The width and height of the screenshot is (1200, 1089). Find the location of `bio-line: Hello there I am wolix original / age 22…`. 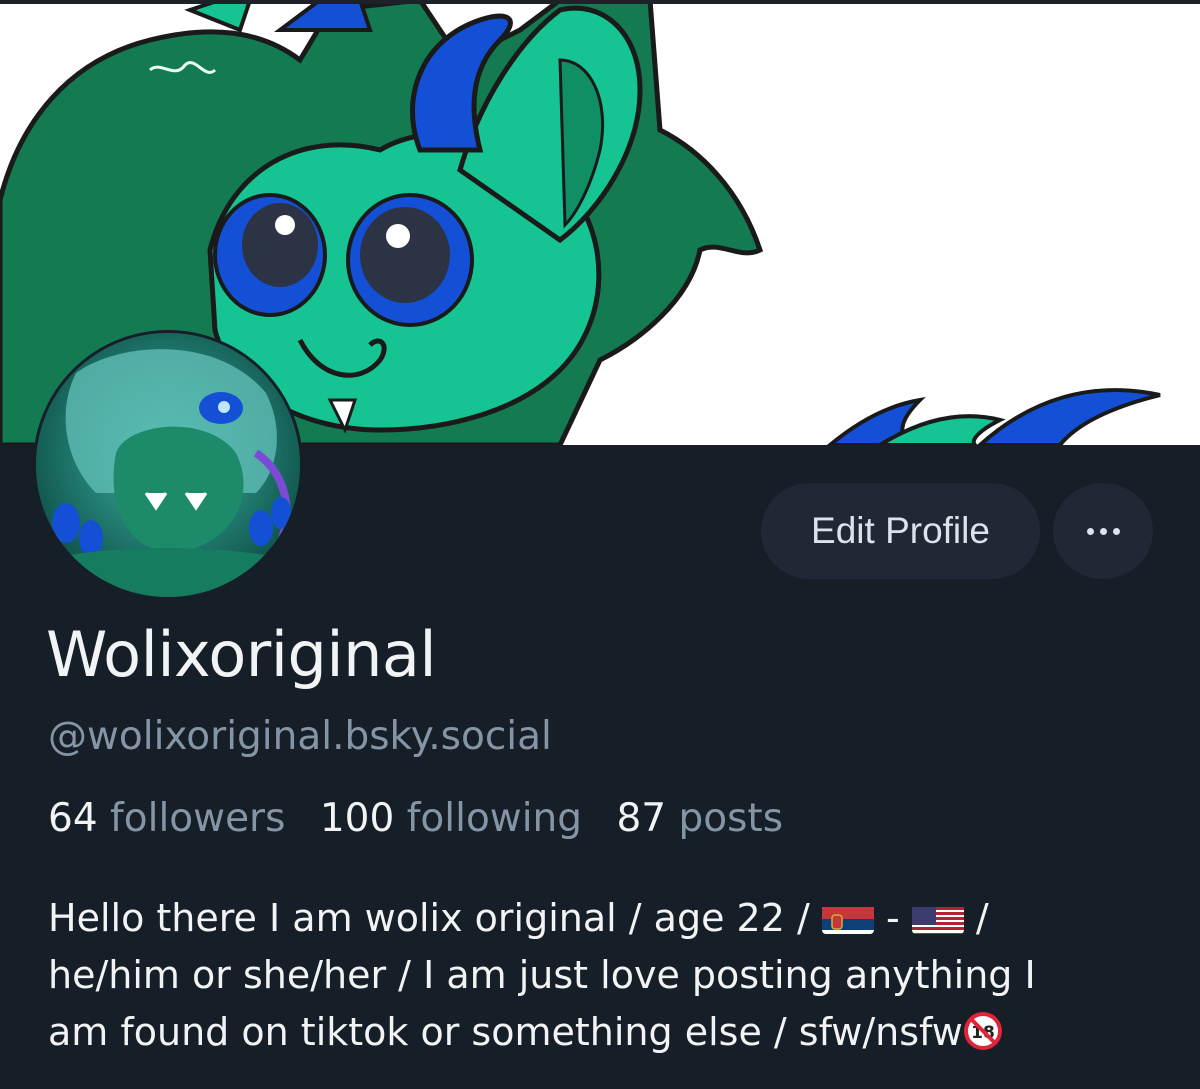

bio-line: Hello there I am wolix original / age 22… is located at coordinates (613, 918).